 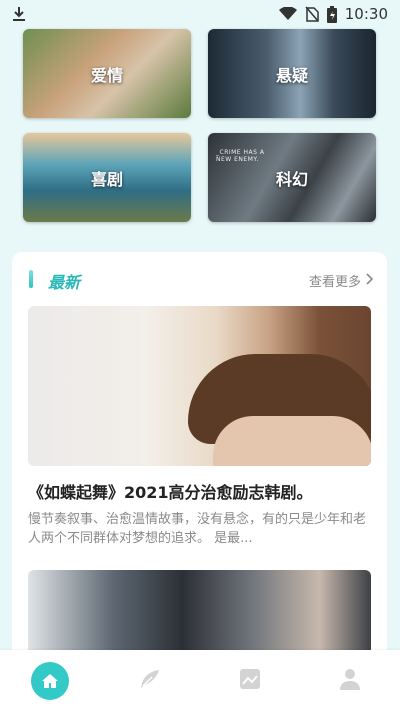 I want to click on article-title: 《如蝶起舞》2021高分治愈励志韩剧。, so click(x=200, y=491).